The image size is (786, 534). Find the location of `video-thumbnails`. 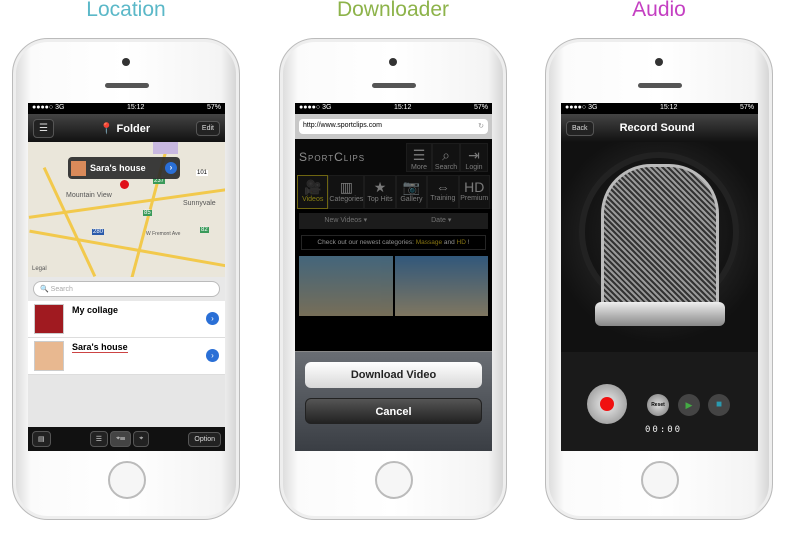

video-thumbnails is located at coordinates (393, 286).